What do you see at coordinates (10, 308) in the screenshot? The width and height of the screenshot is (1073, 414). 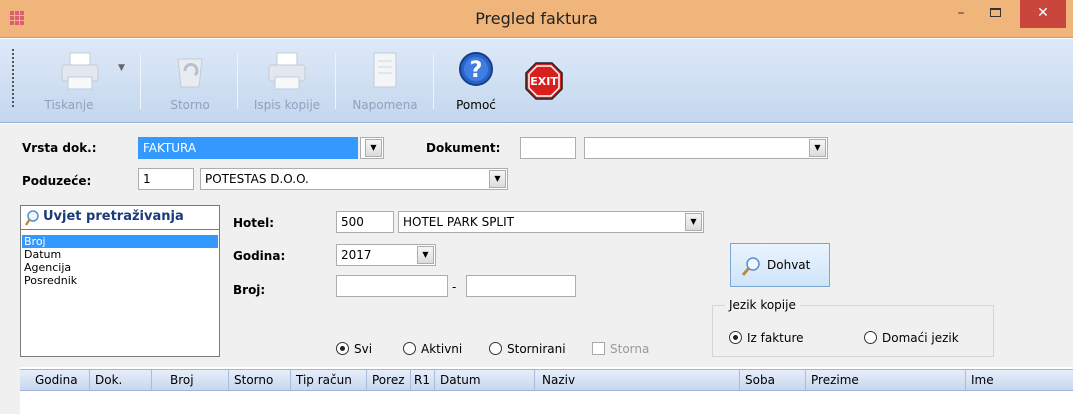 I see `left-margin` at bounding box center [10, 308].